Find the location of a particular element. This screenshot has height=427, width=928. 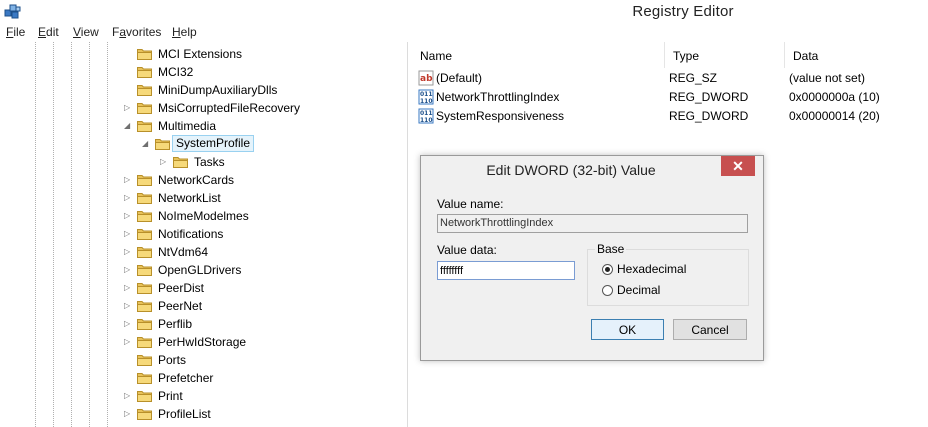

column-header-type: Type is located at coordinates (725, 55).